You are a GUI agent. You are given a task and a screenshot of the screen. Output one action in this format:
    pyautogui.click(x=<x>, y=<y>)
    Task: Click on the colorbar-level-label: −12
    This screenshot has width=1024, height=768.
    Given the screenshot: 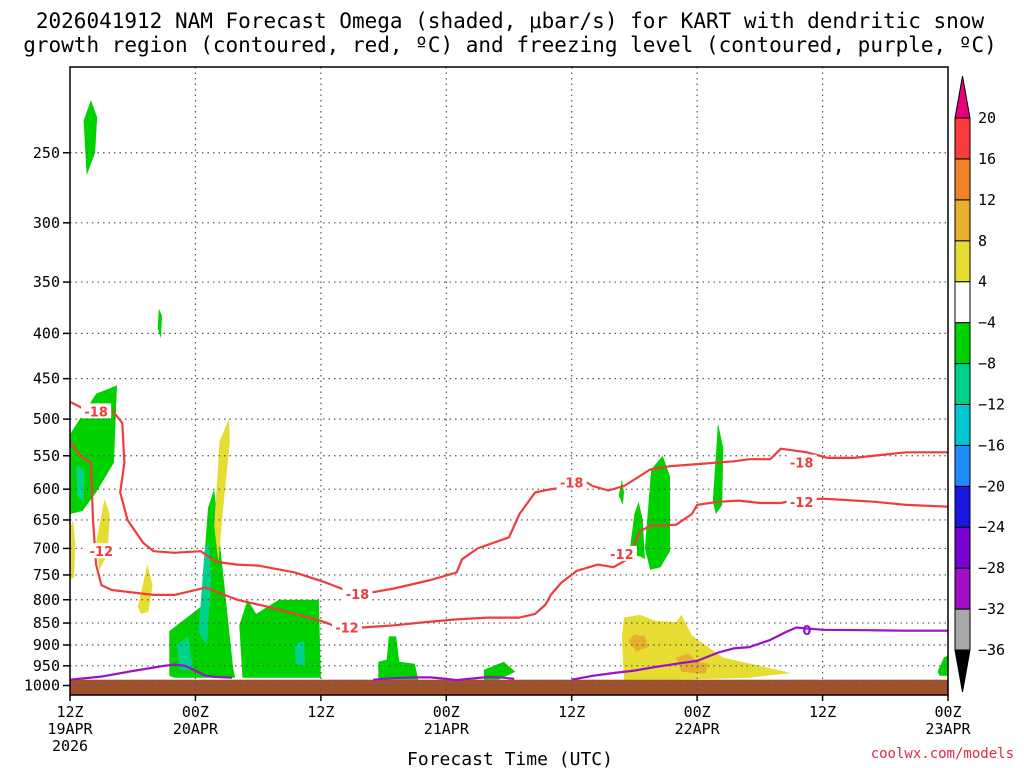 What is the action you would take?
    pyautogui.click(x=991, y=404)
    